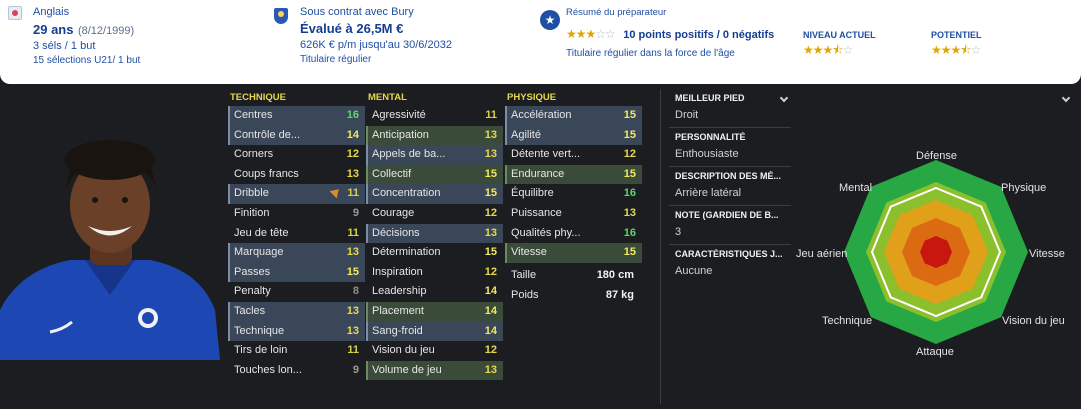  I want to click on attr-row: Équilibre 16, so click(573, 194).